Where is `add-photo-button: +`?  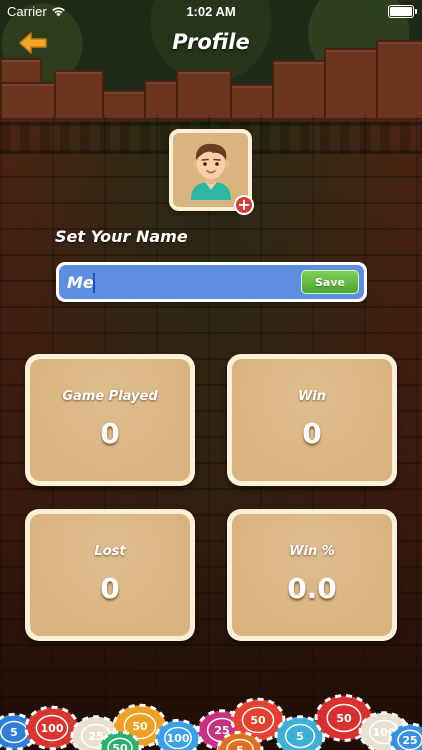 add-photo-button: + is located at coordinates (244, 205).